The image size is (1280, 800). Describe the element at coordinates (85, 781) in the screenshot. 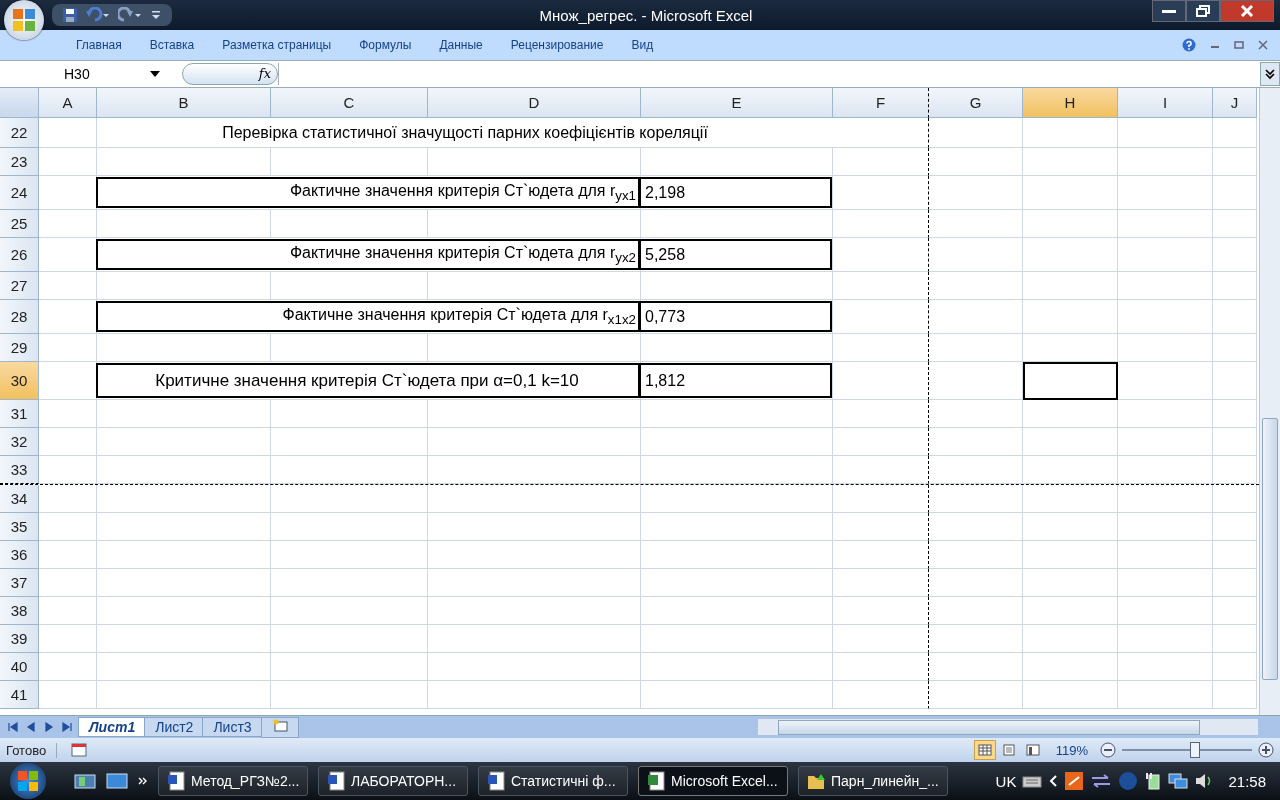

I see `switch-windows-icon` at that location.